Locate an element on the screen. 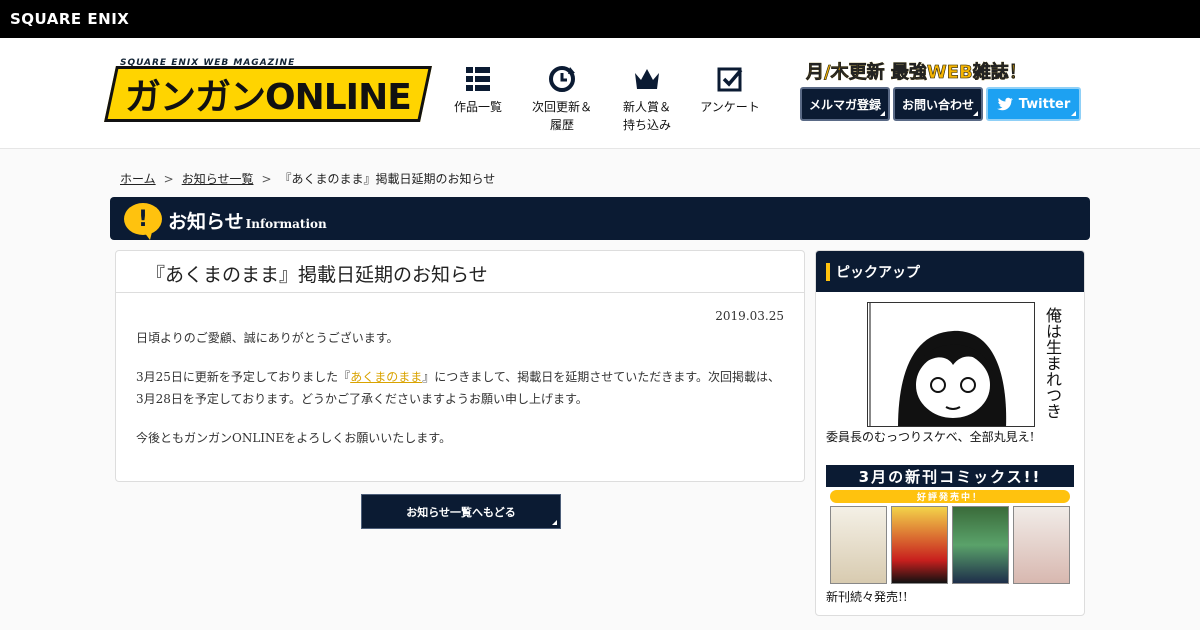  section-title: お知らせ Information is located at coordinates (247, 222).